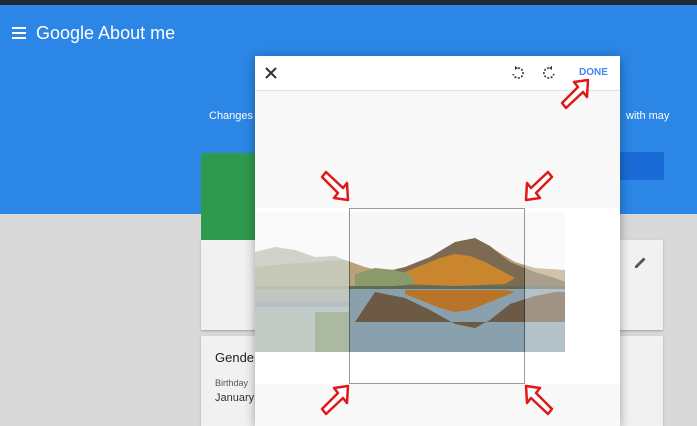 The image size is (697, 426). I want to click on annotation-arrow-done-icon, so click(575, 94).